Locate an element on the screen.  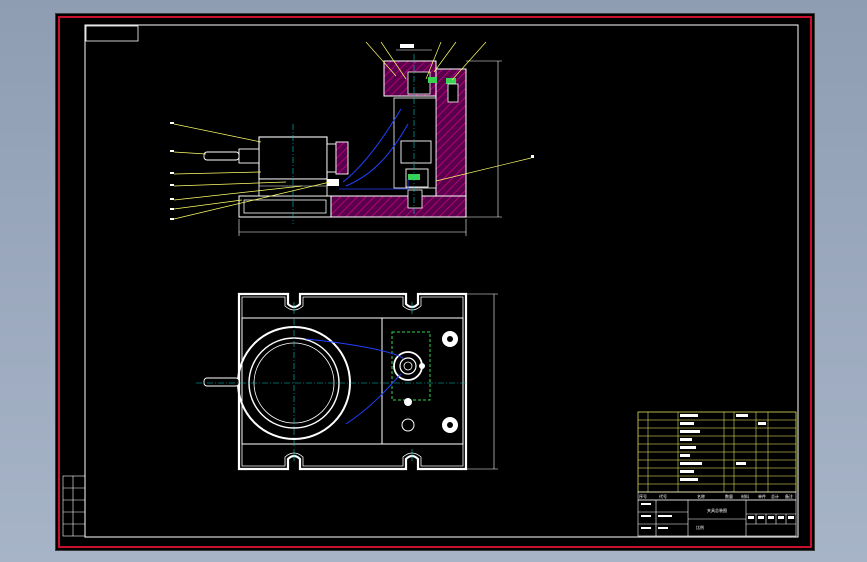
revision-table is located at coordinates (74, 506).